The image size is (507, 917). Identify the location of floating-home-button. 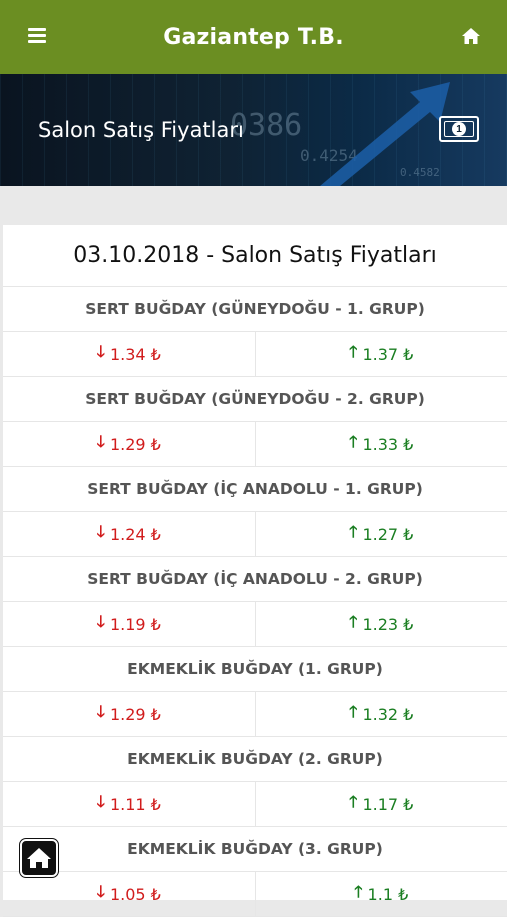
(39, 858).